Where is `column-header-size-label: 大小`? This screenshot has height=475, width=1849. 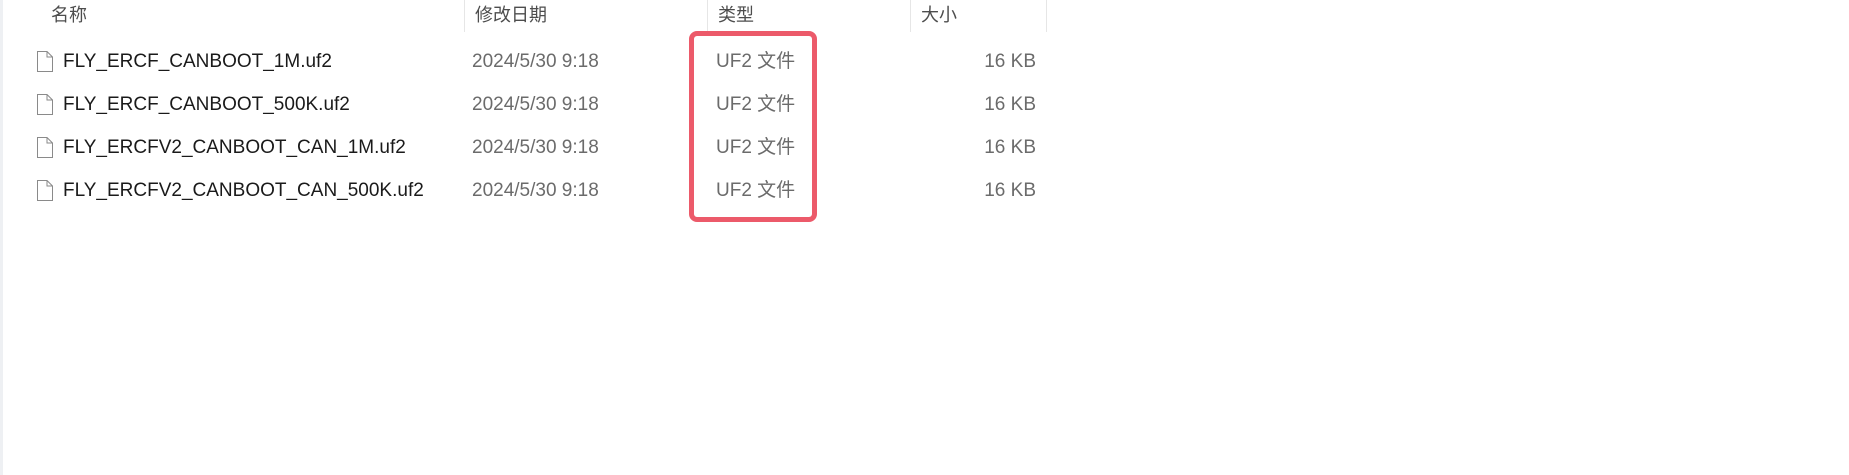 column-header-size-label: 大小 is located at coordinates (939, 15).